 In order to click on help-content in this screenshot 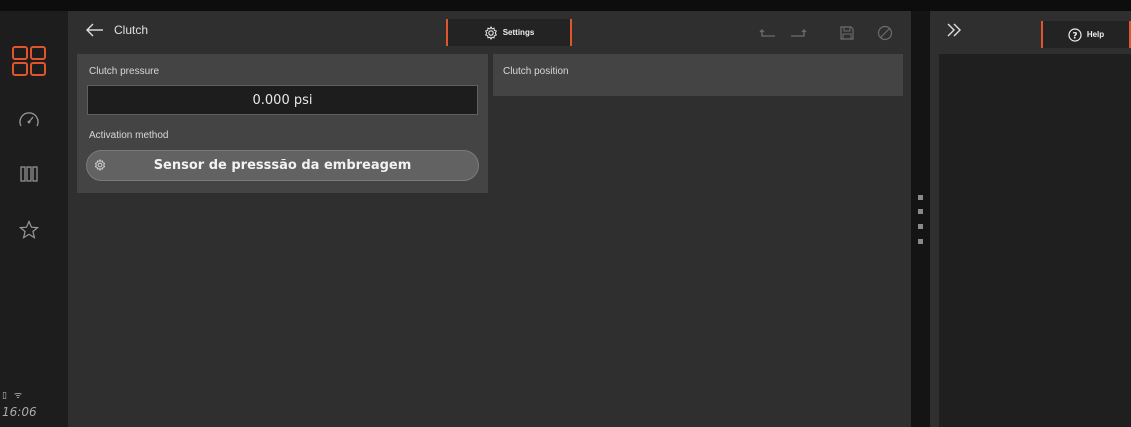, I will do `click(1035, 240)`.